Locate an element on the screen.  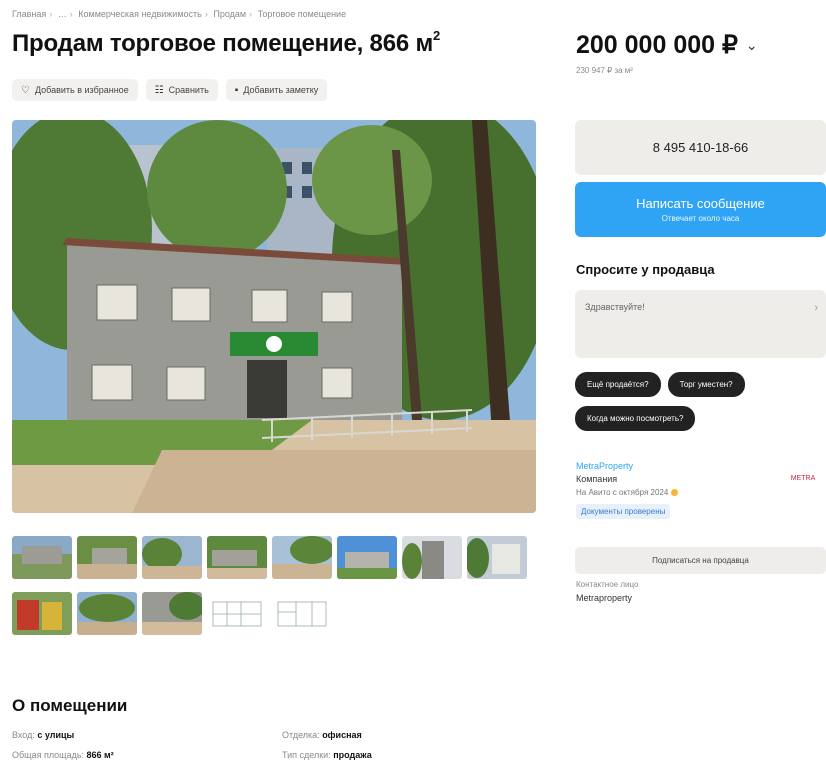
phone-number: 8 495 410-18-66 is located at coordinates (700, 147).